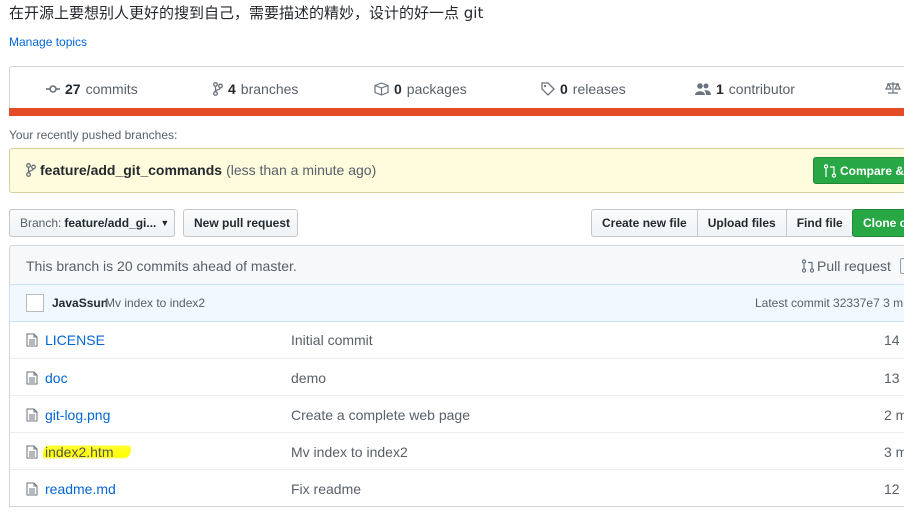 This screenshot has height=525, width=904. Describe the element at coordinates (240, 223) in the screenshot. I see `new-pull-request-button: New pull request` at that location.